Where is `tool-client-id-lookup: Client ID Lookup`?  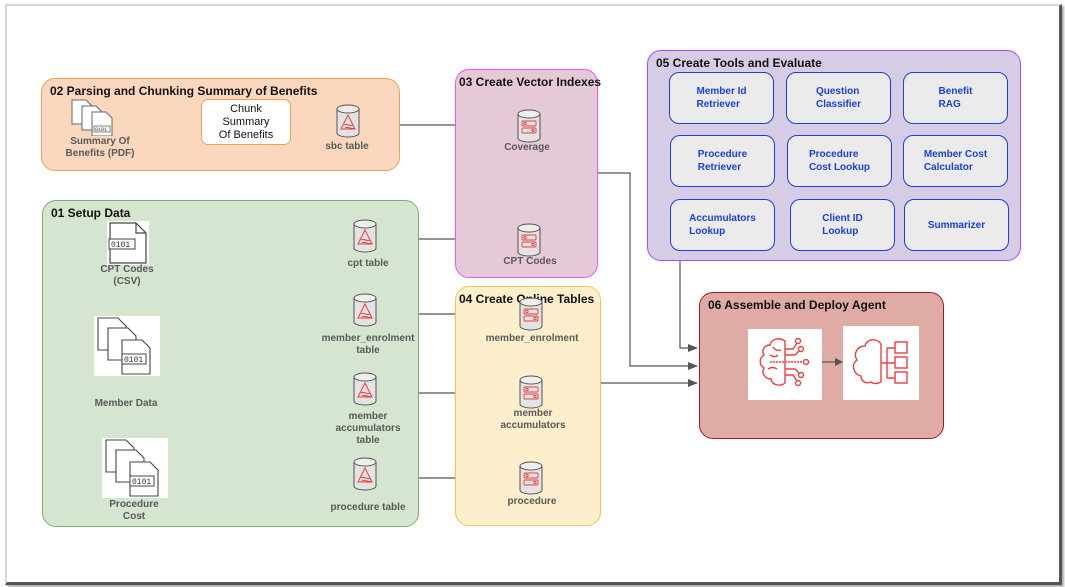 tool-client-id-lookup: Client ID Lookup is located at coordinates (842, 225).